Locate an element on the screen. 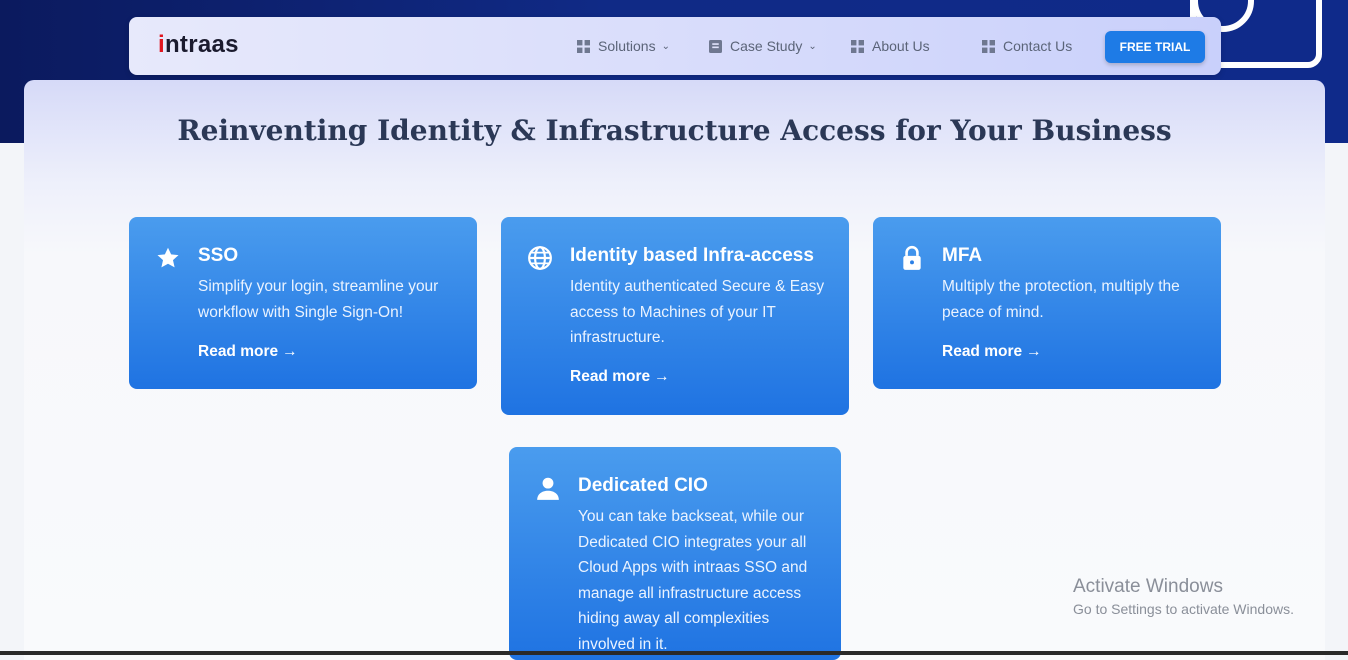 This screenshot has width=1348, height=660. user-icon is located at coordinates (548, 488).